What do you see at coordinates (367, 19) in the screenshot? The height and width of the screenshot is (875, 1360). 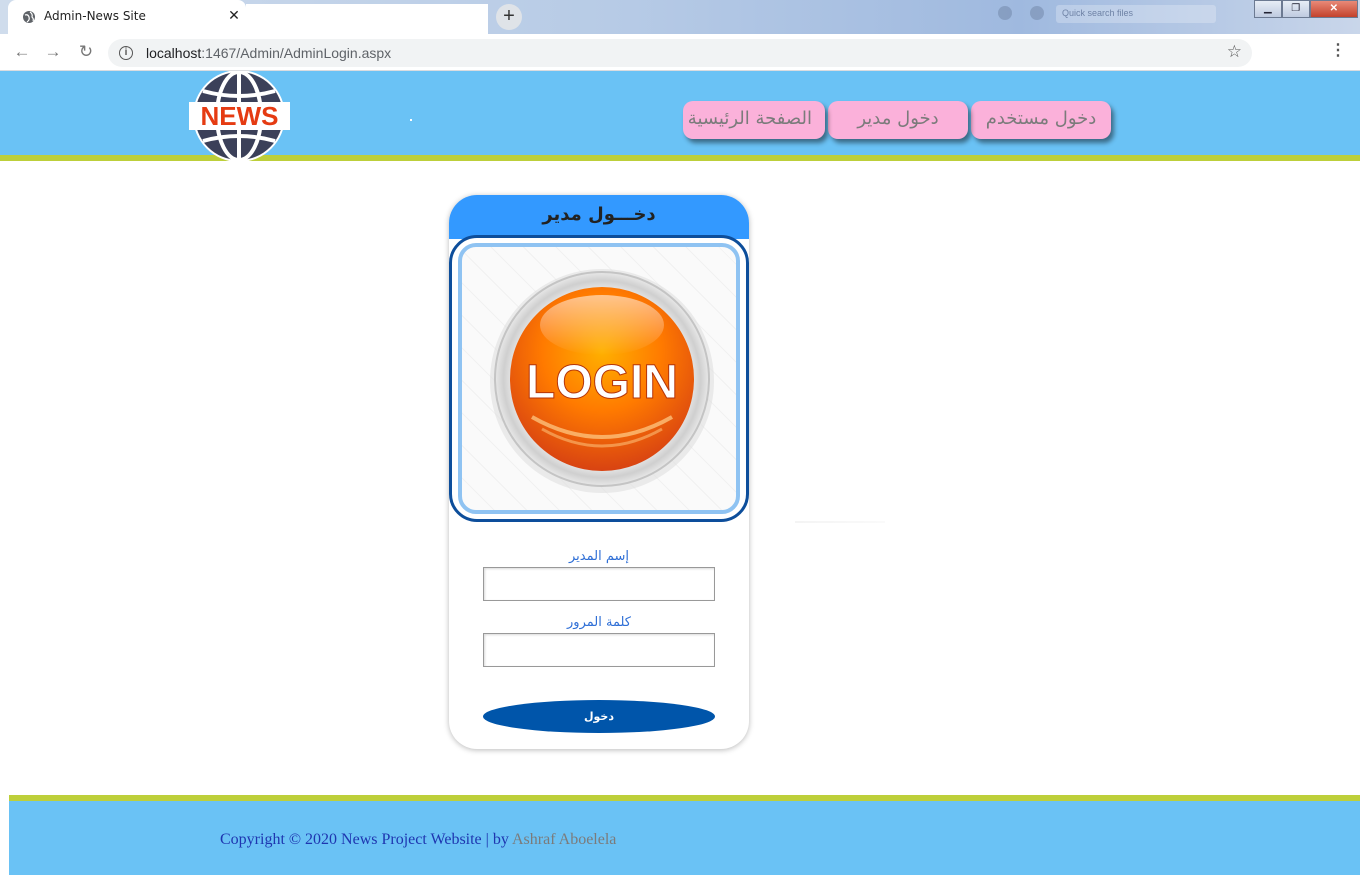 I see `browser-tab-blank` at bounding box center [367, 19].